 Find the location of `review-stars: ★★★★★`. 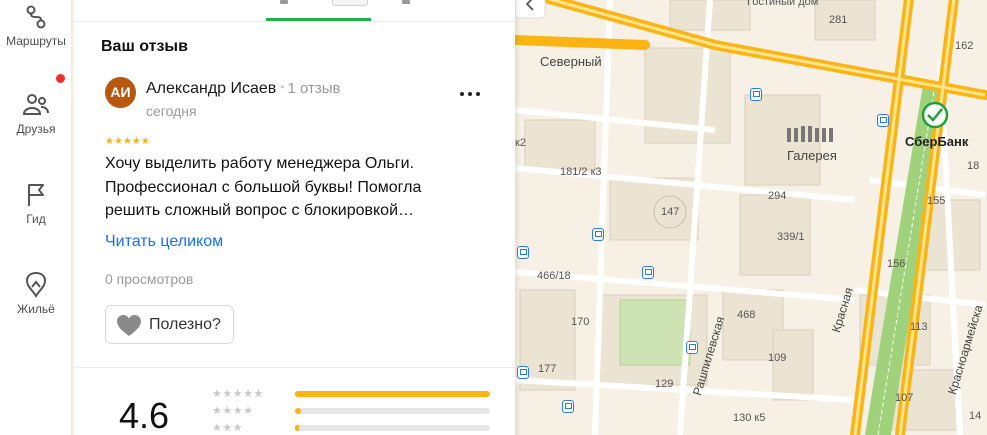

review-stars: ★★★★★ is located at coordinates (127, 141).